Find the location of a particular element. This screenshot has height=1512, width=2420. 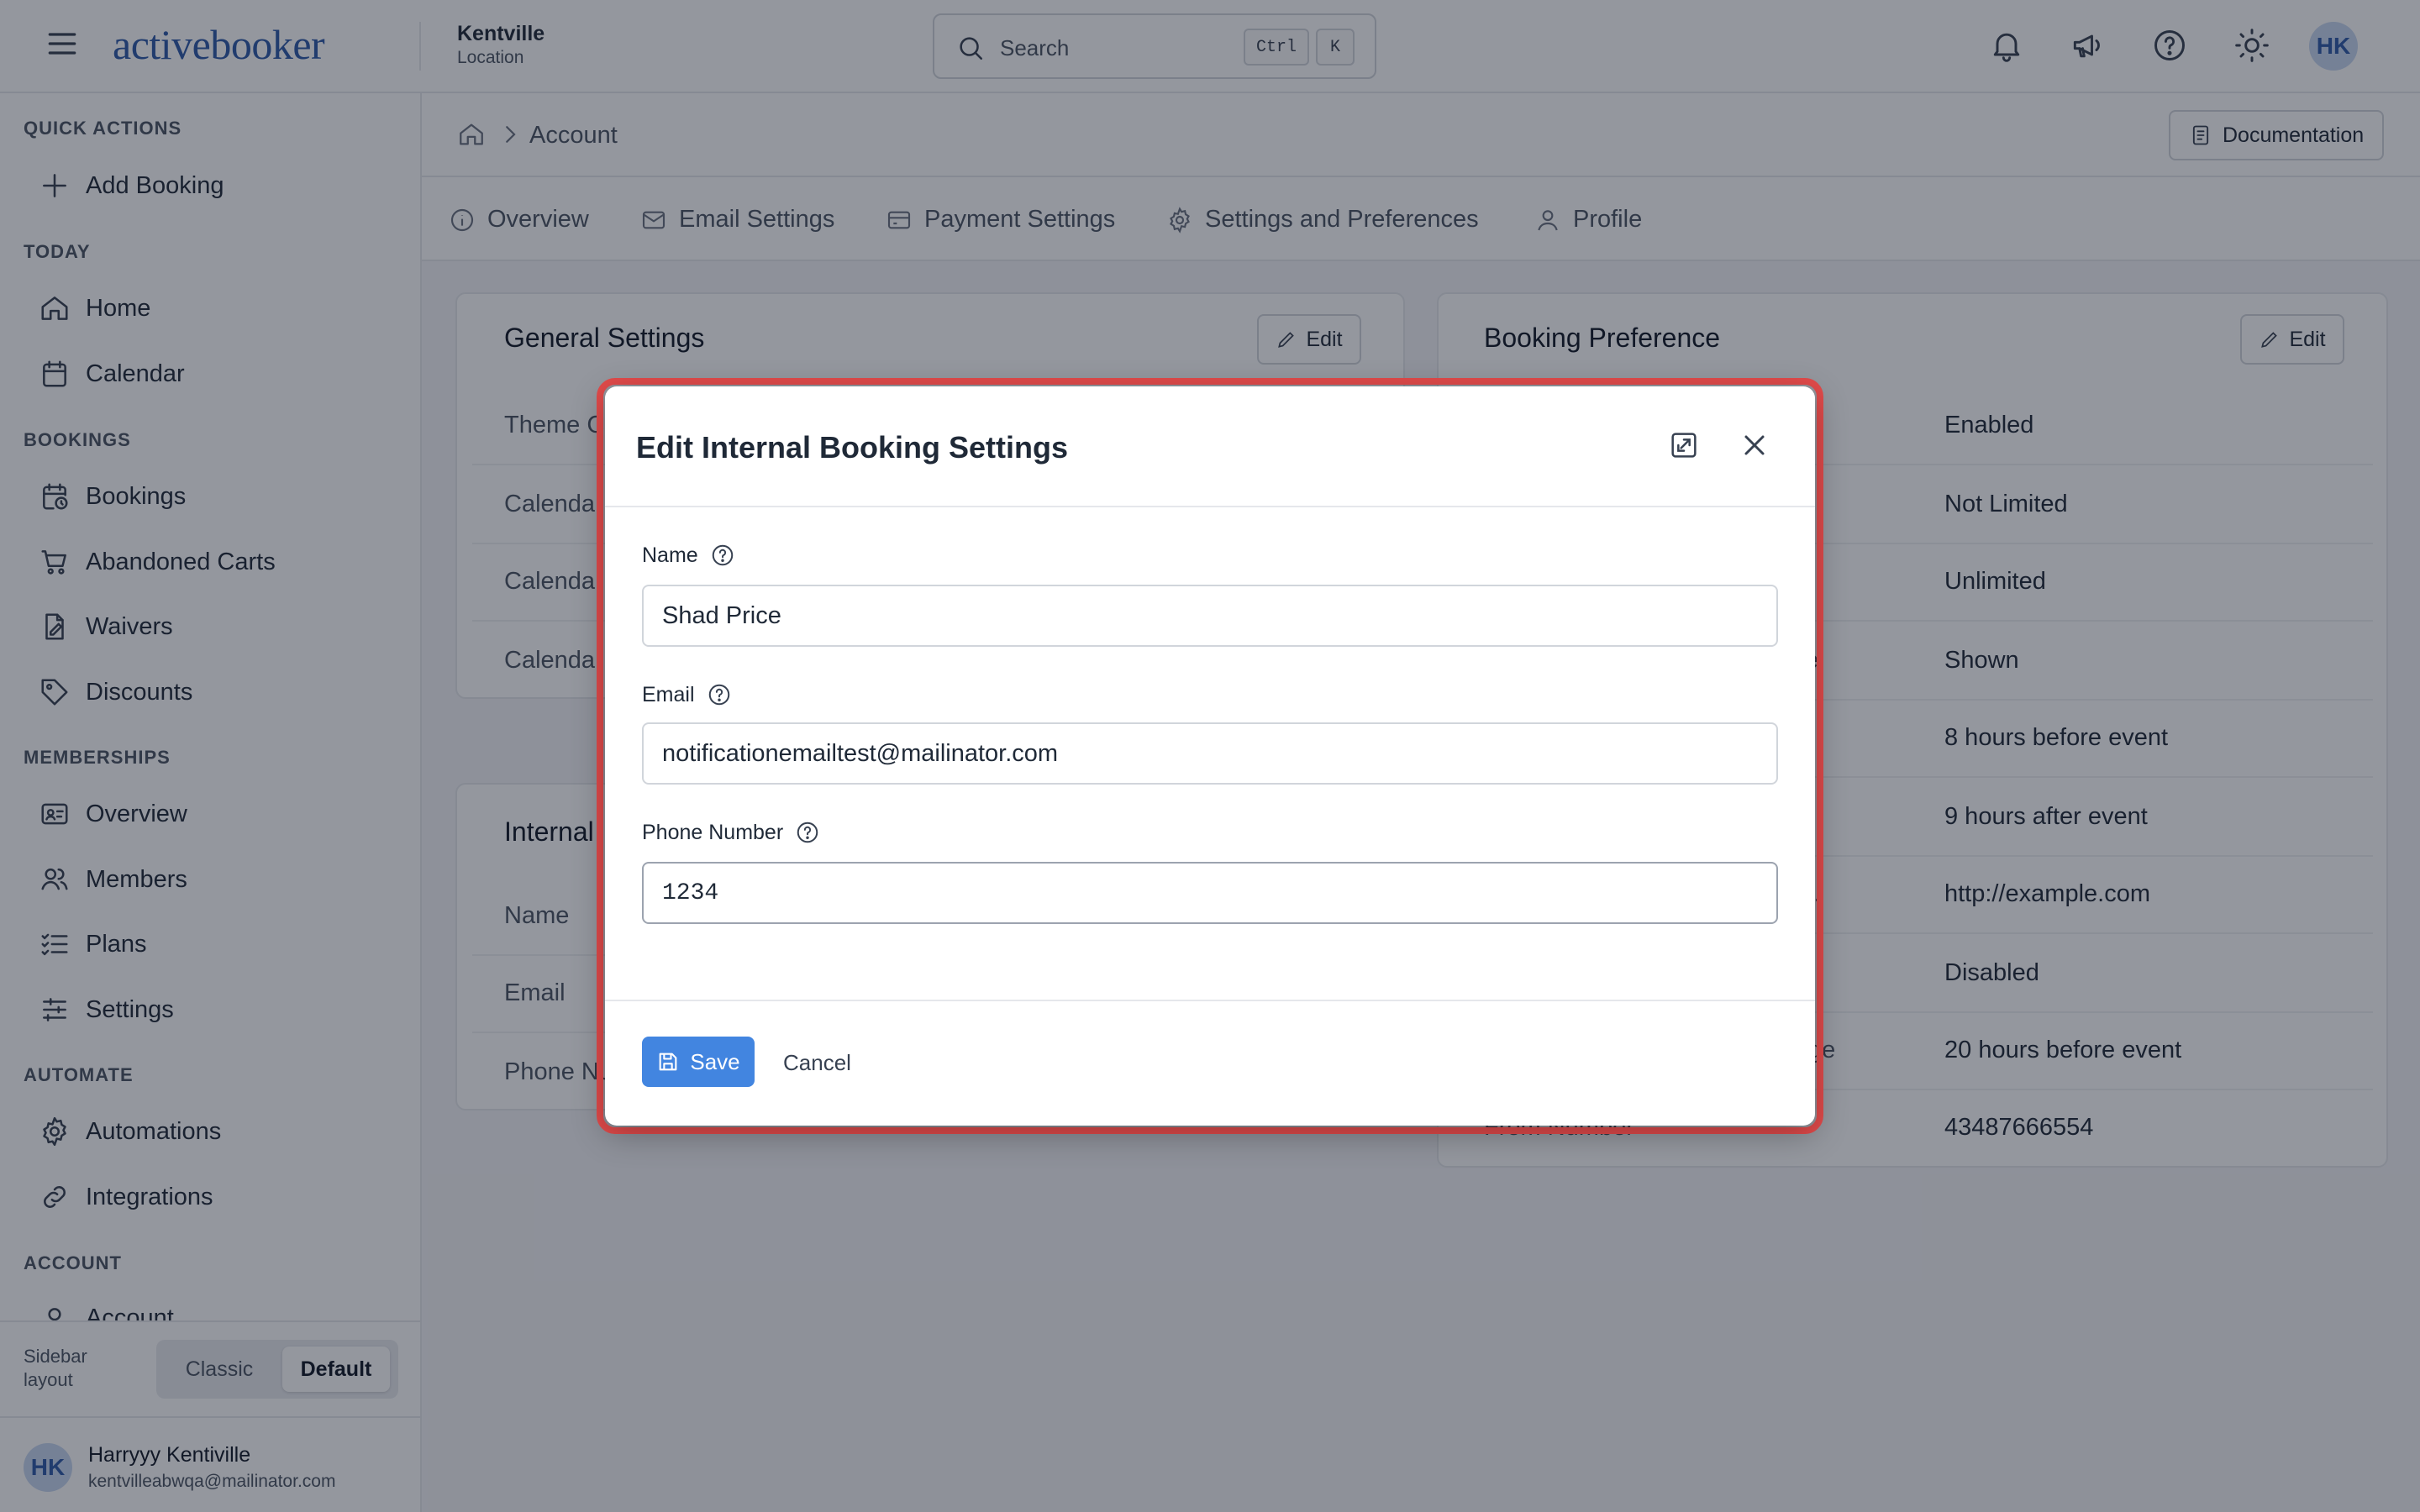

name-label: Name is located at coordinates (688, 555).